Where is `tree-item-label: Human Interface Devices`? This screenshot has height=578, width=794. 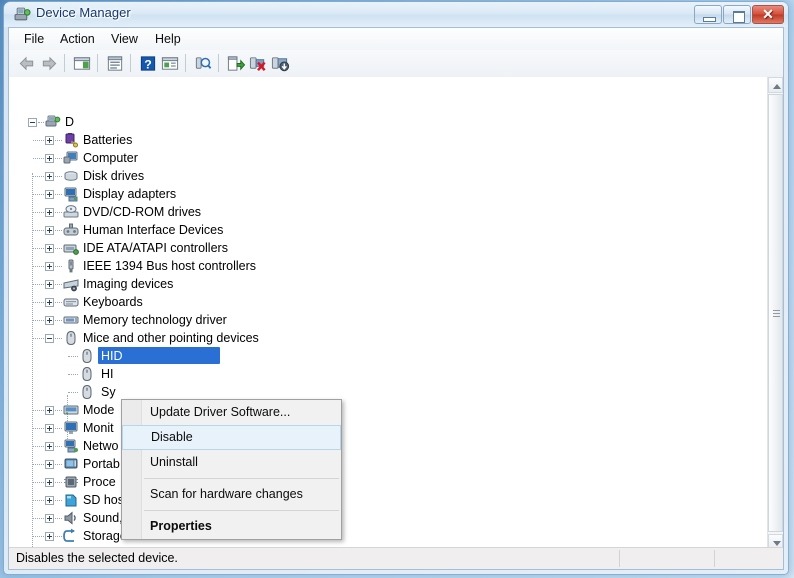
tree-item-label: Human Interface Devices is located at coordinates (153, 230).